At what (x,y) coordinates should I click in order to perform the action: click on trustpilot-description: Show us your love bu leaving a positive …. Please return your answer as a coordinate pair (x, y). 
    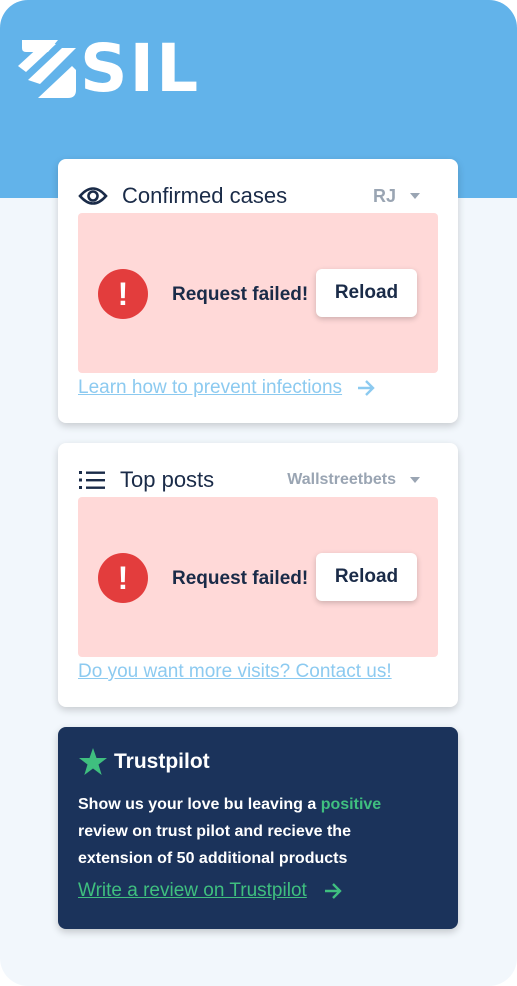
    Looking at the image, I should click on (243, 831).